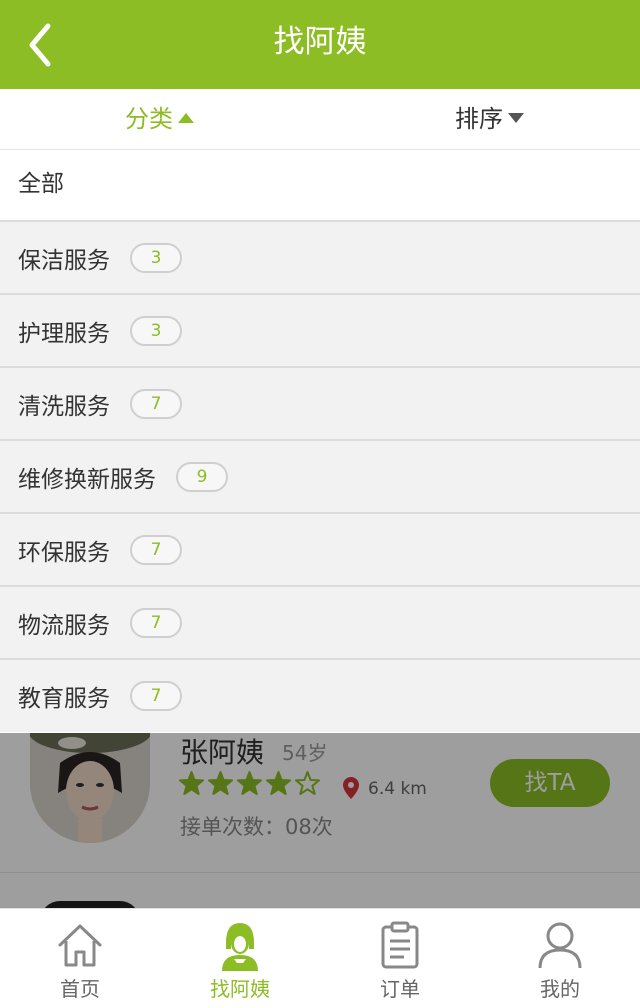 The height and width of the screenshot is (1008, 640). What do you see at coordinates (64, 406) in the screenshot?
I see `category-option-label: 清洗服务` at bounding box center [64, 406].